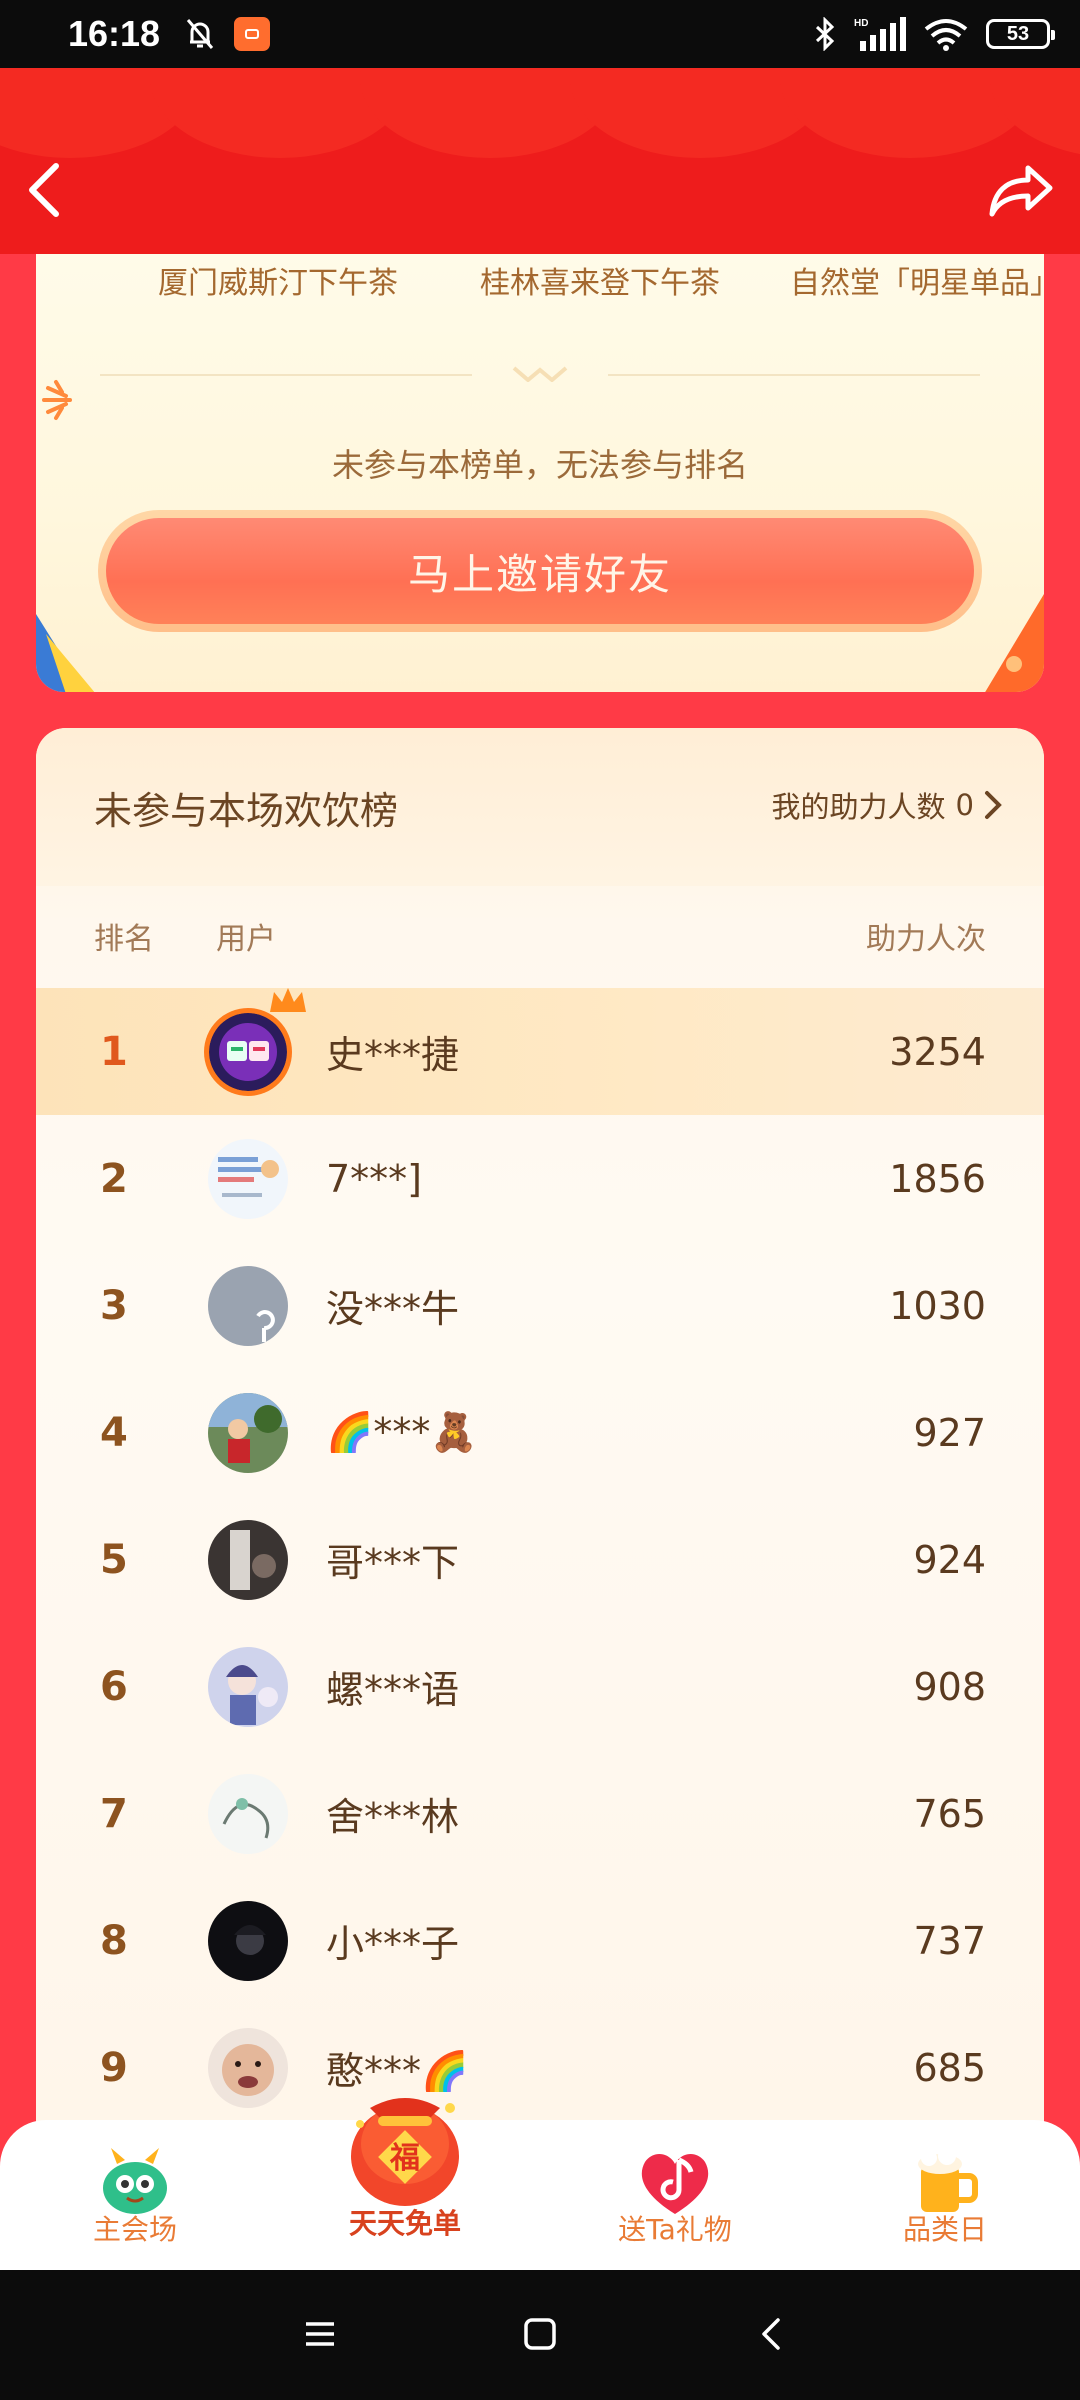 This screenshot has height=2400, width=1080. I want to click on col-user: 用户, so click(246, 939).